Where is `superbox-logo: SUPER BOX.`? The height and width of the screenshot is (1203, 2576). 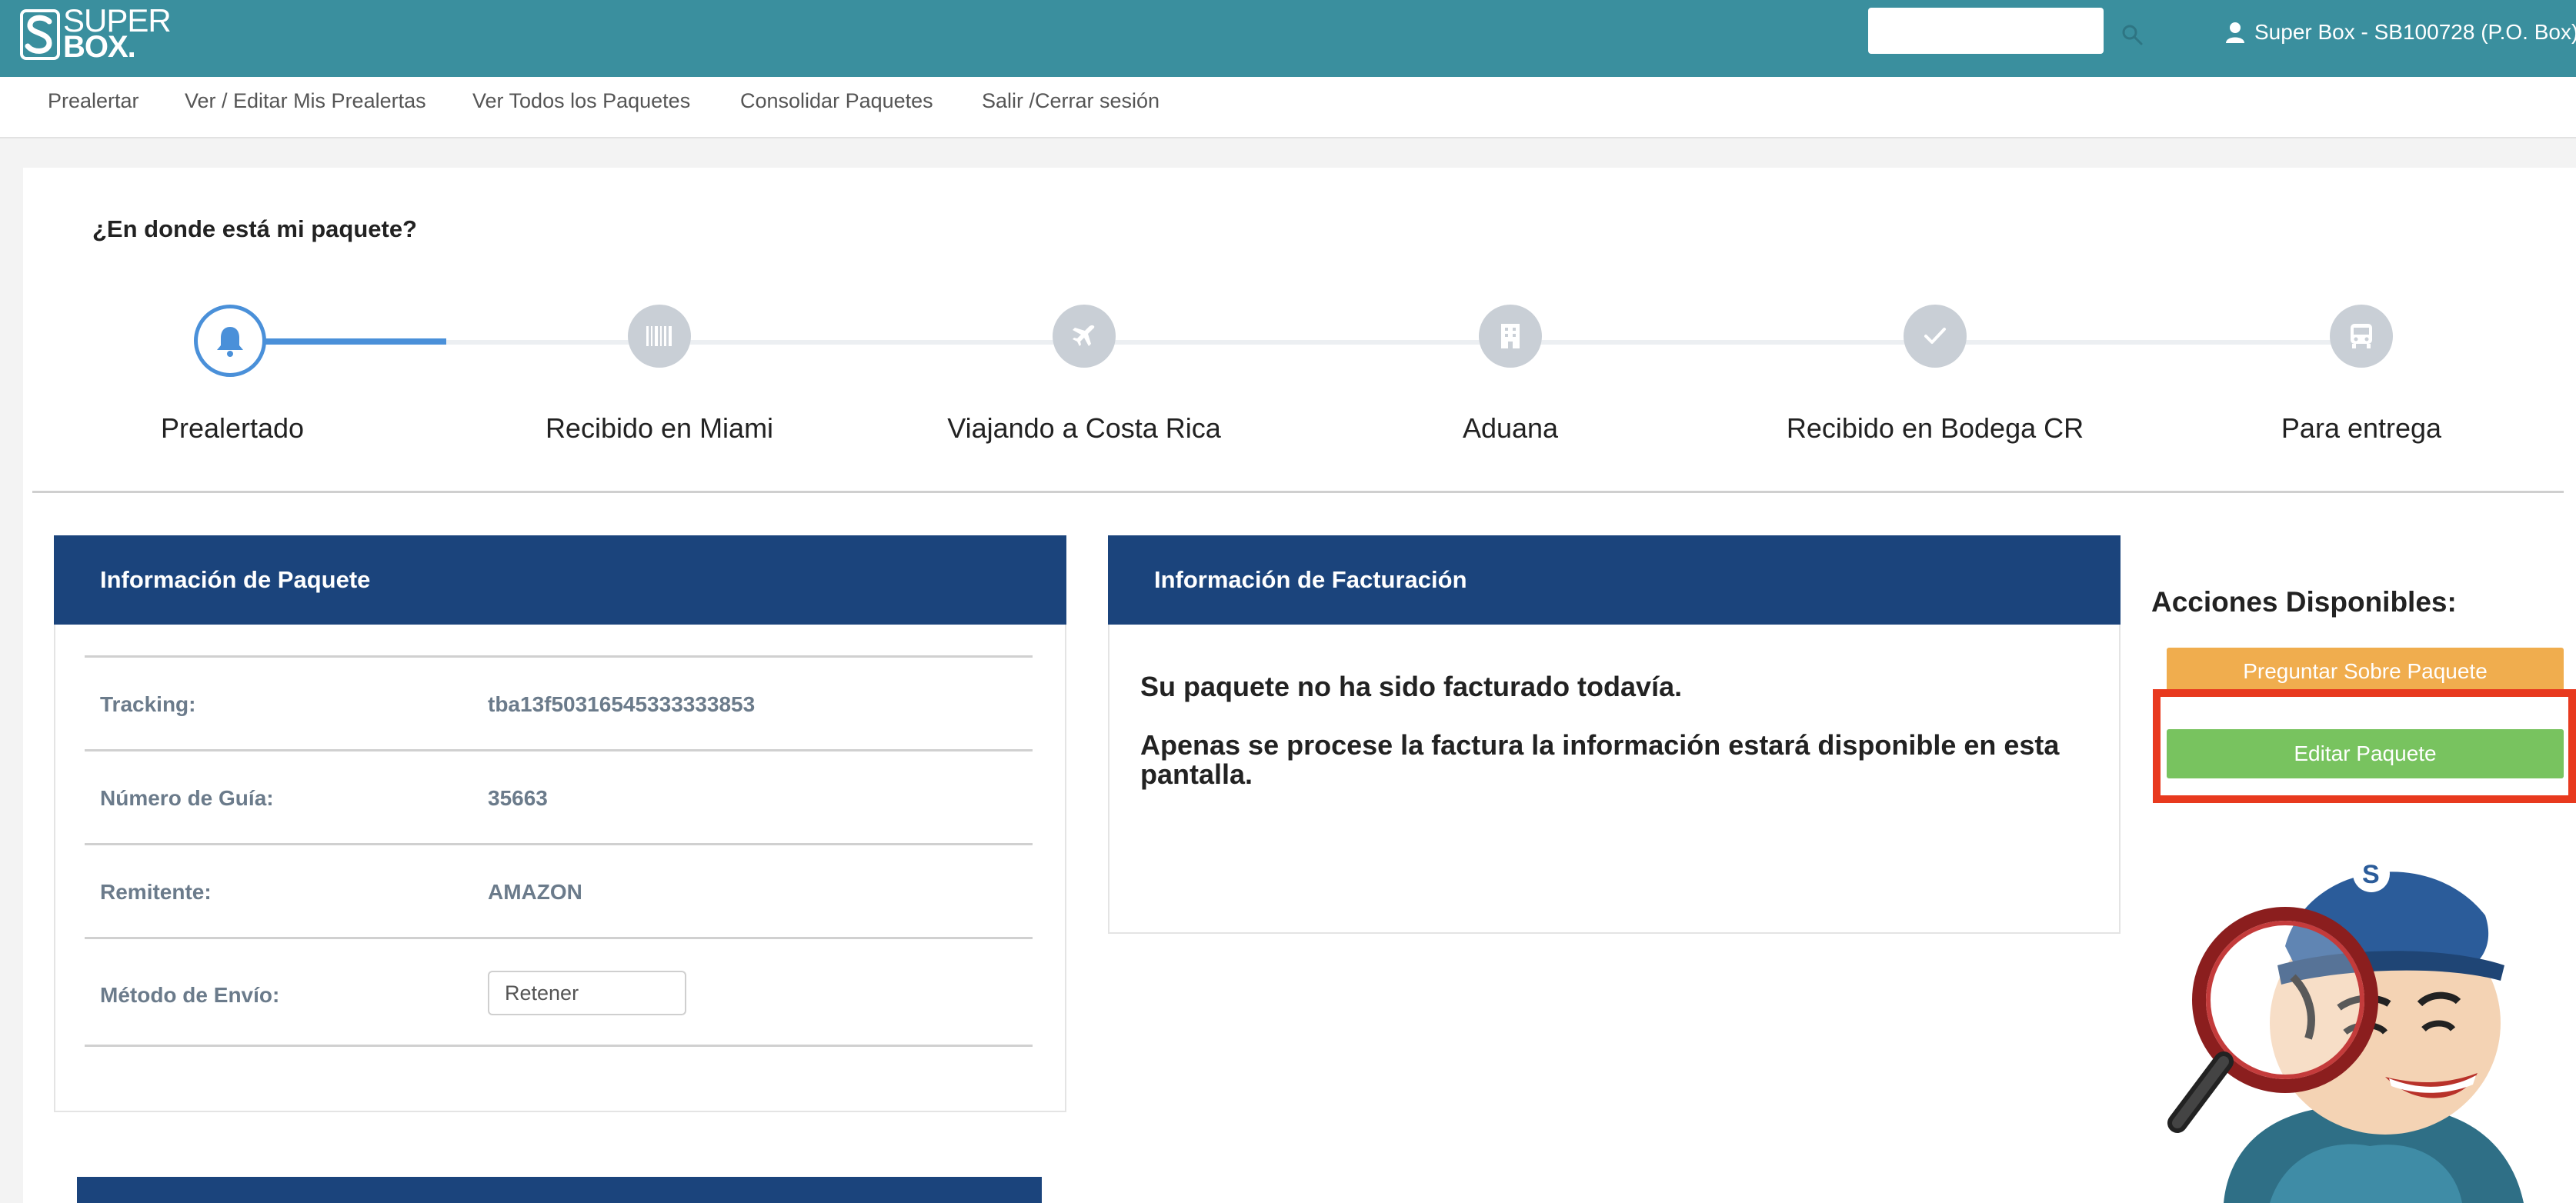
superbox-logo: SUPER BOX. is located at coordinates (96, 33).